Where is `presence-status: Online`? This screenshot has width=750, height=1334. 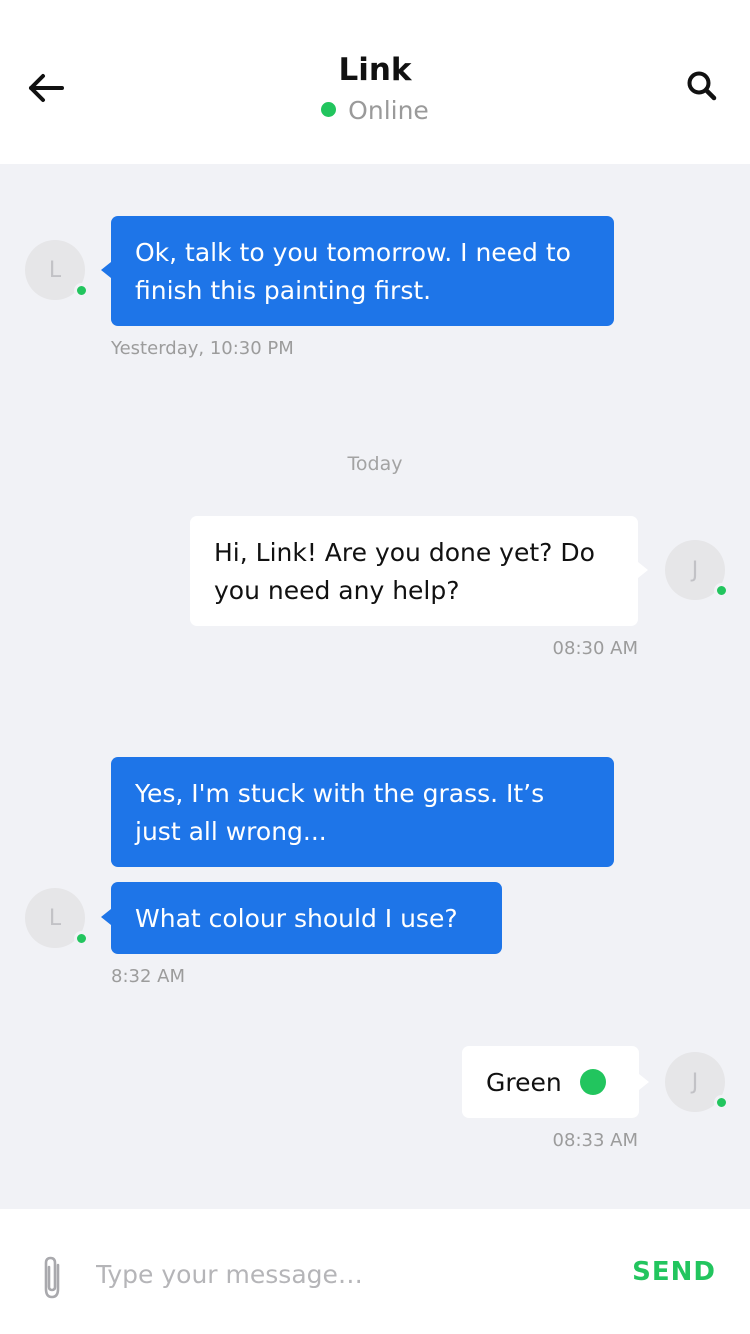
presence-status: Online is located at coordinates (375, 110).